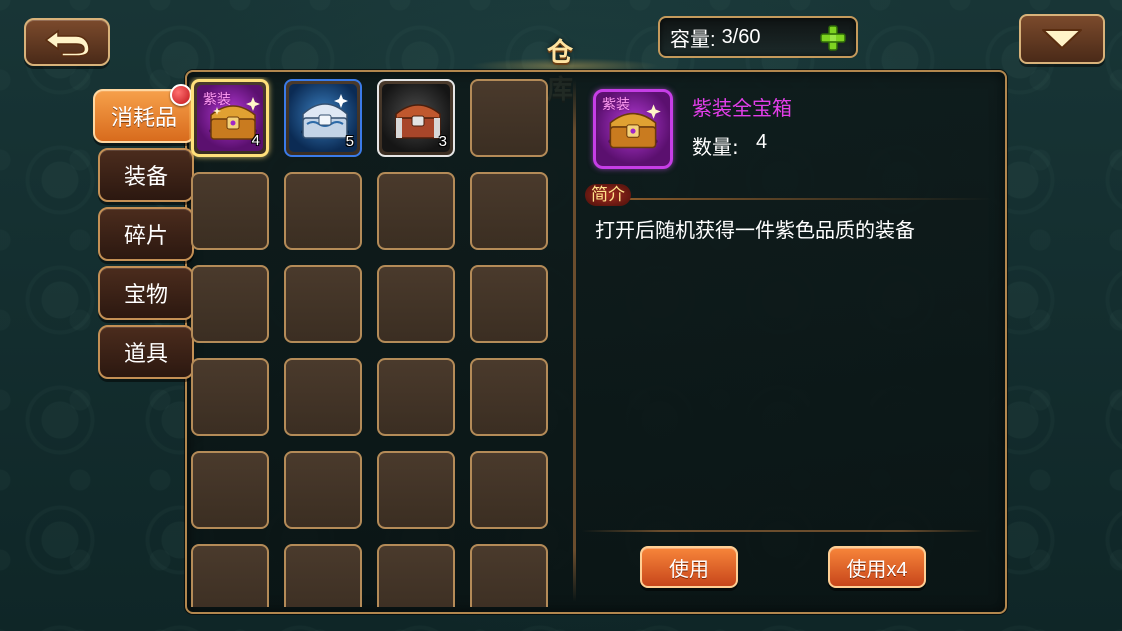  What do you see at coordinates (146, 175) in the screenshot?
I see `tab-equipment: 装备` at bounding box center [146, 175].